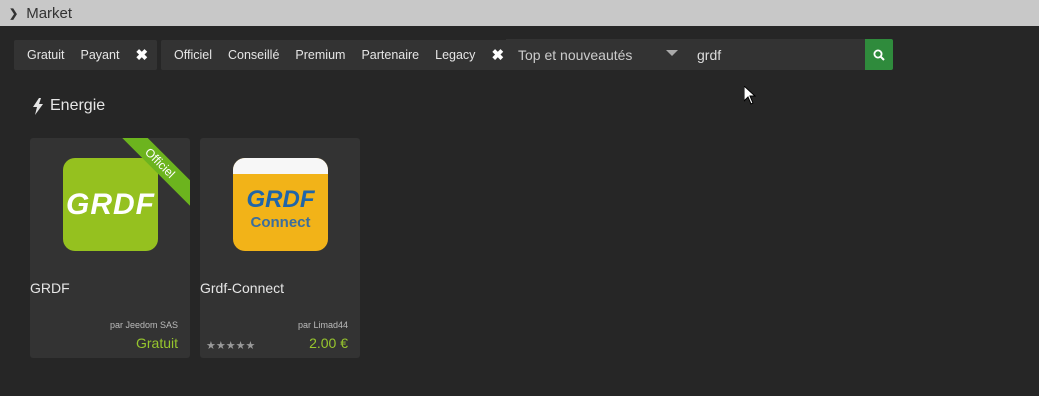 The height and width of the screenshot is (396, 1039). I want to click on market-header: ❯ Market, so click(519, 13).